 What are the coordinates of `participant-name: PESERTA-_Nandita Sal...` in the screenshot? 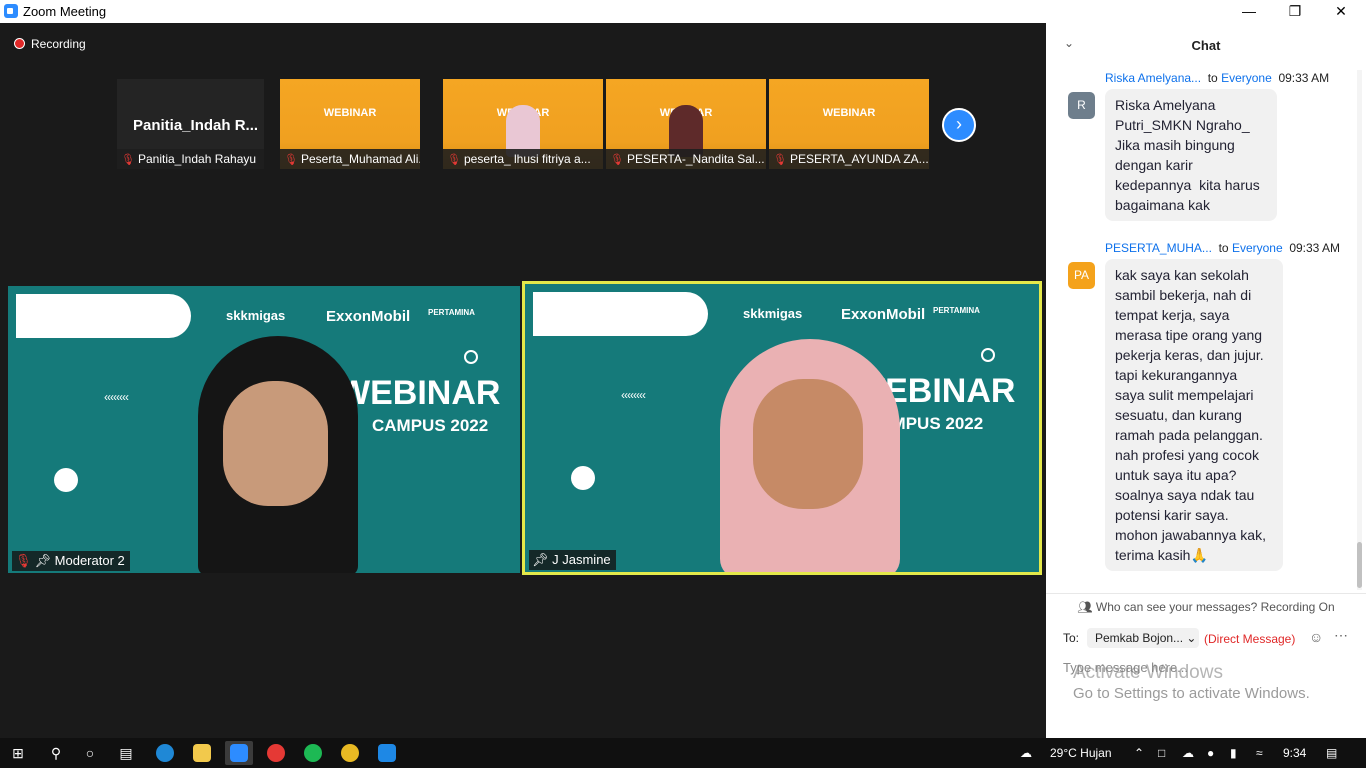 It's located at (695, 159).